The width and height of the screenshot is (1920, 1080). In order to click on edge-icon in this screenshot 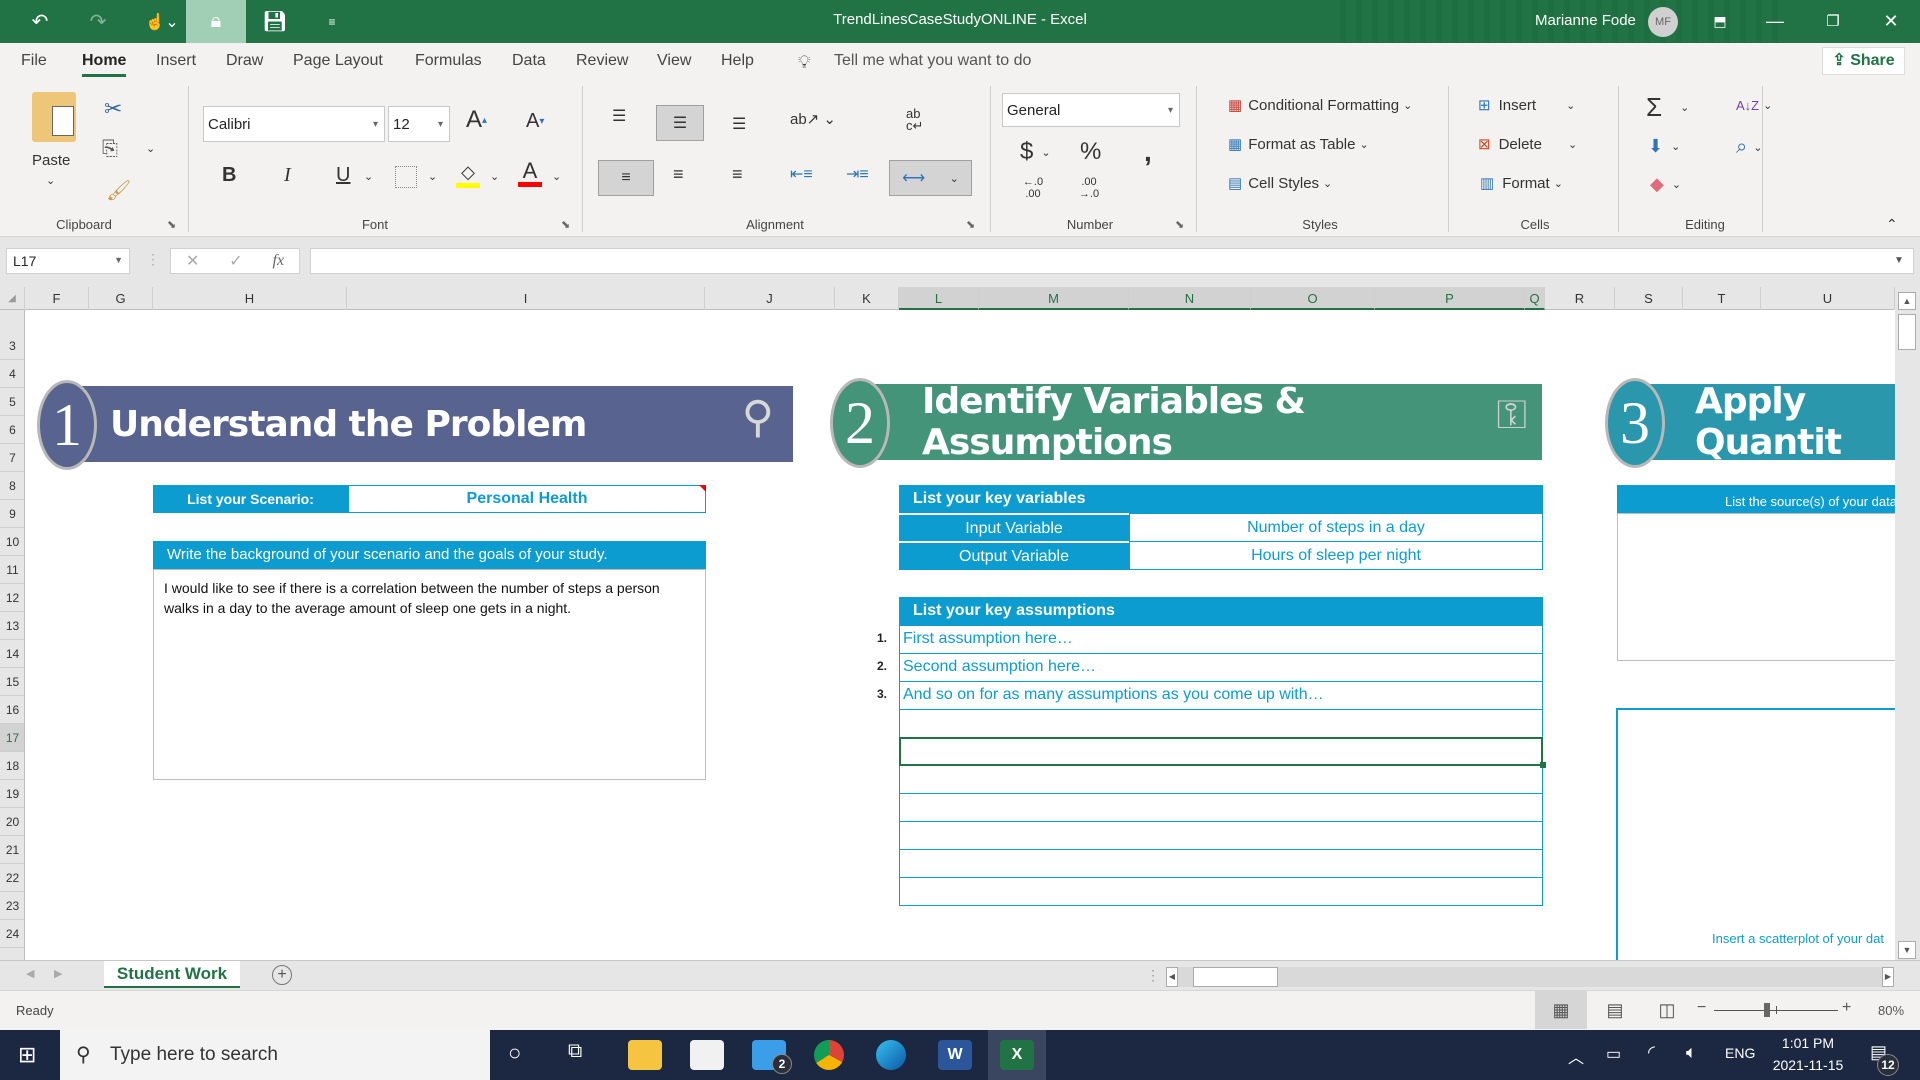, I will do `click(891, 1055)`.